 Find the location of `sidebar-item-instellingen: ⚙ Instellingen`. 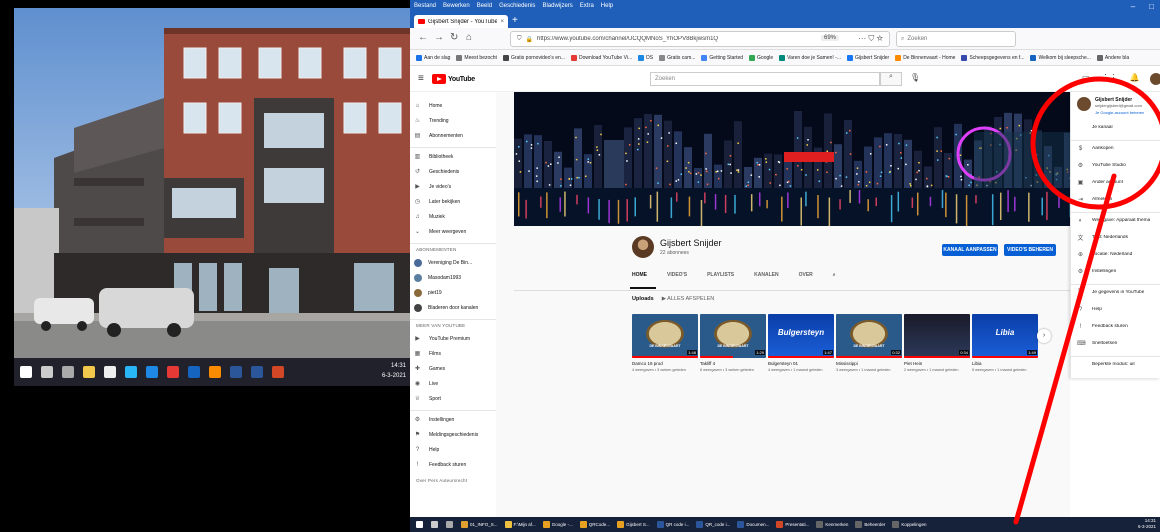

sidebar-item-instellingen: ⚙ Instellingen is located at coordinates (434, 420).